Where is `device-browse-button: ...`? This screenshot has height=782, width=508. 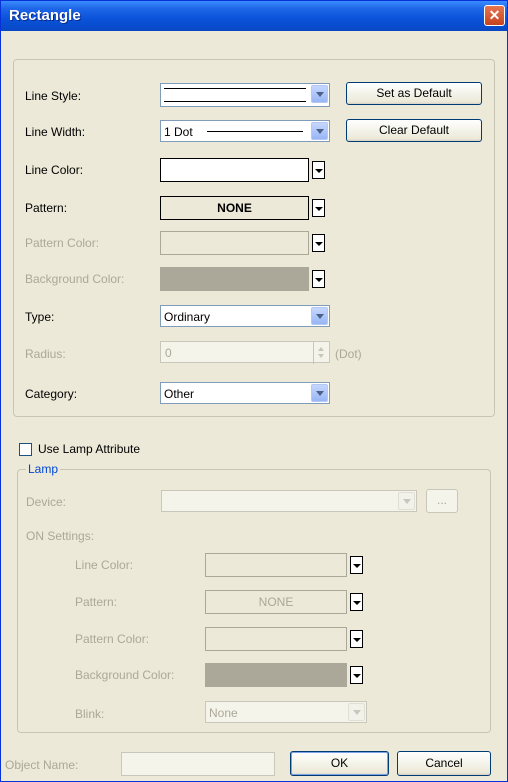 device-browse-button: ... is located at coordinates (442, 501).